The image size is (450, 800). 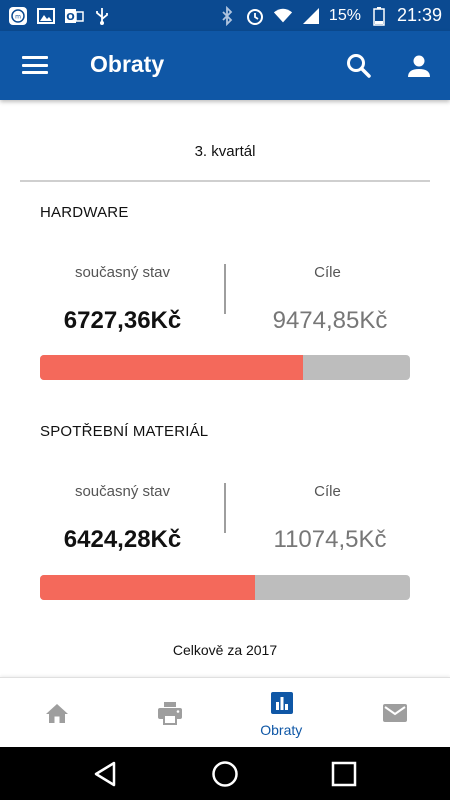 I want to click on bottom-navigation: Obraty, so click(x=225, y=712).